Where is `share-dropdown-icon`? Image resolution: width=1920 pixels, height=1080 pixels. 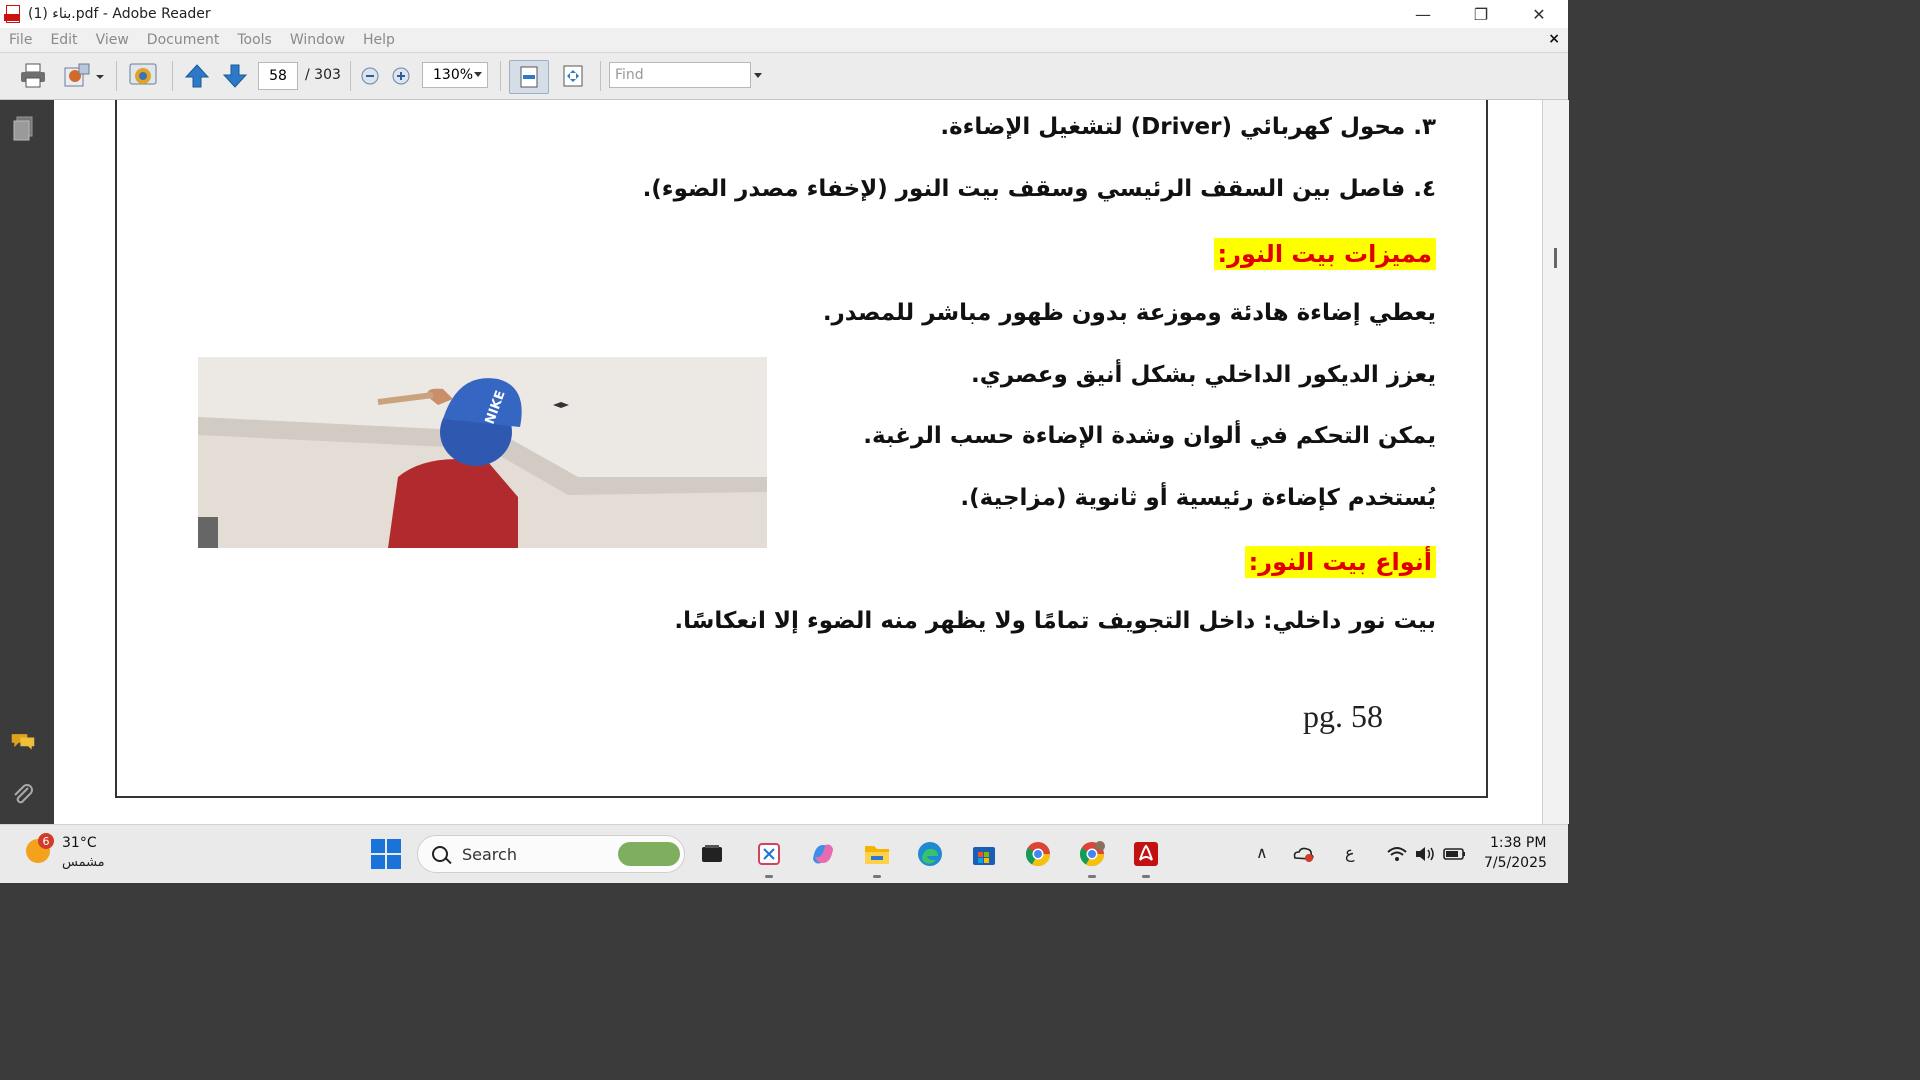
share-dropdown-icon is located at coordinates (83, 76).